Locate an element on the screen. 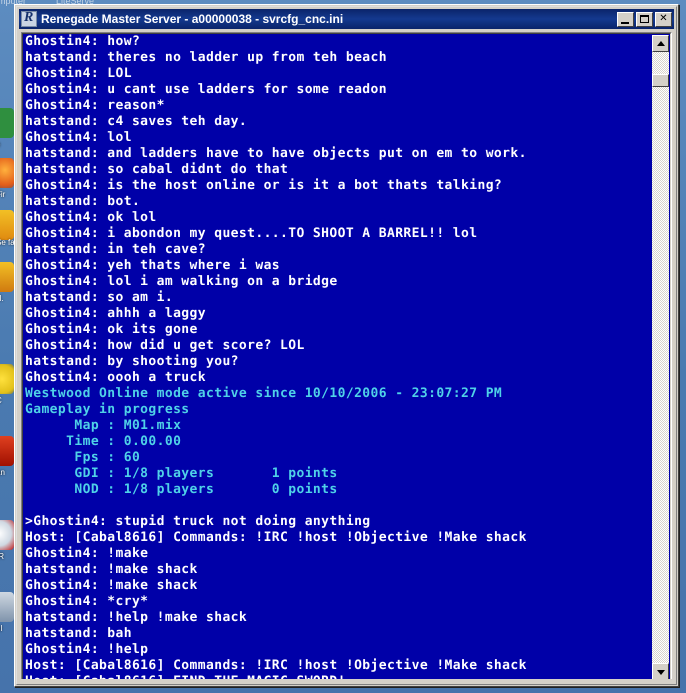 Image resolution: width=686 pixels, height=693 pixels. console-line: Ghostin4: !help is located at coordinates (87, 649).